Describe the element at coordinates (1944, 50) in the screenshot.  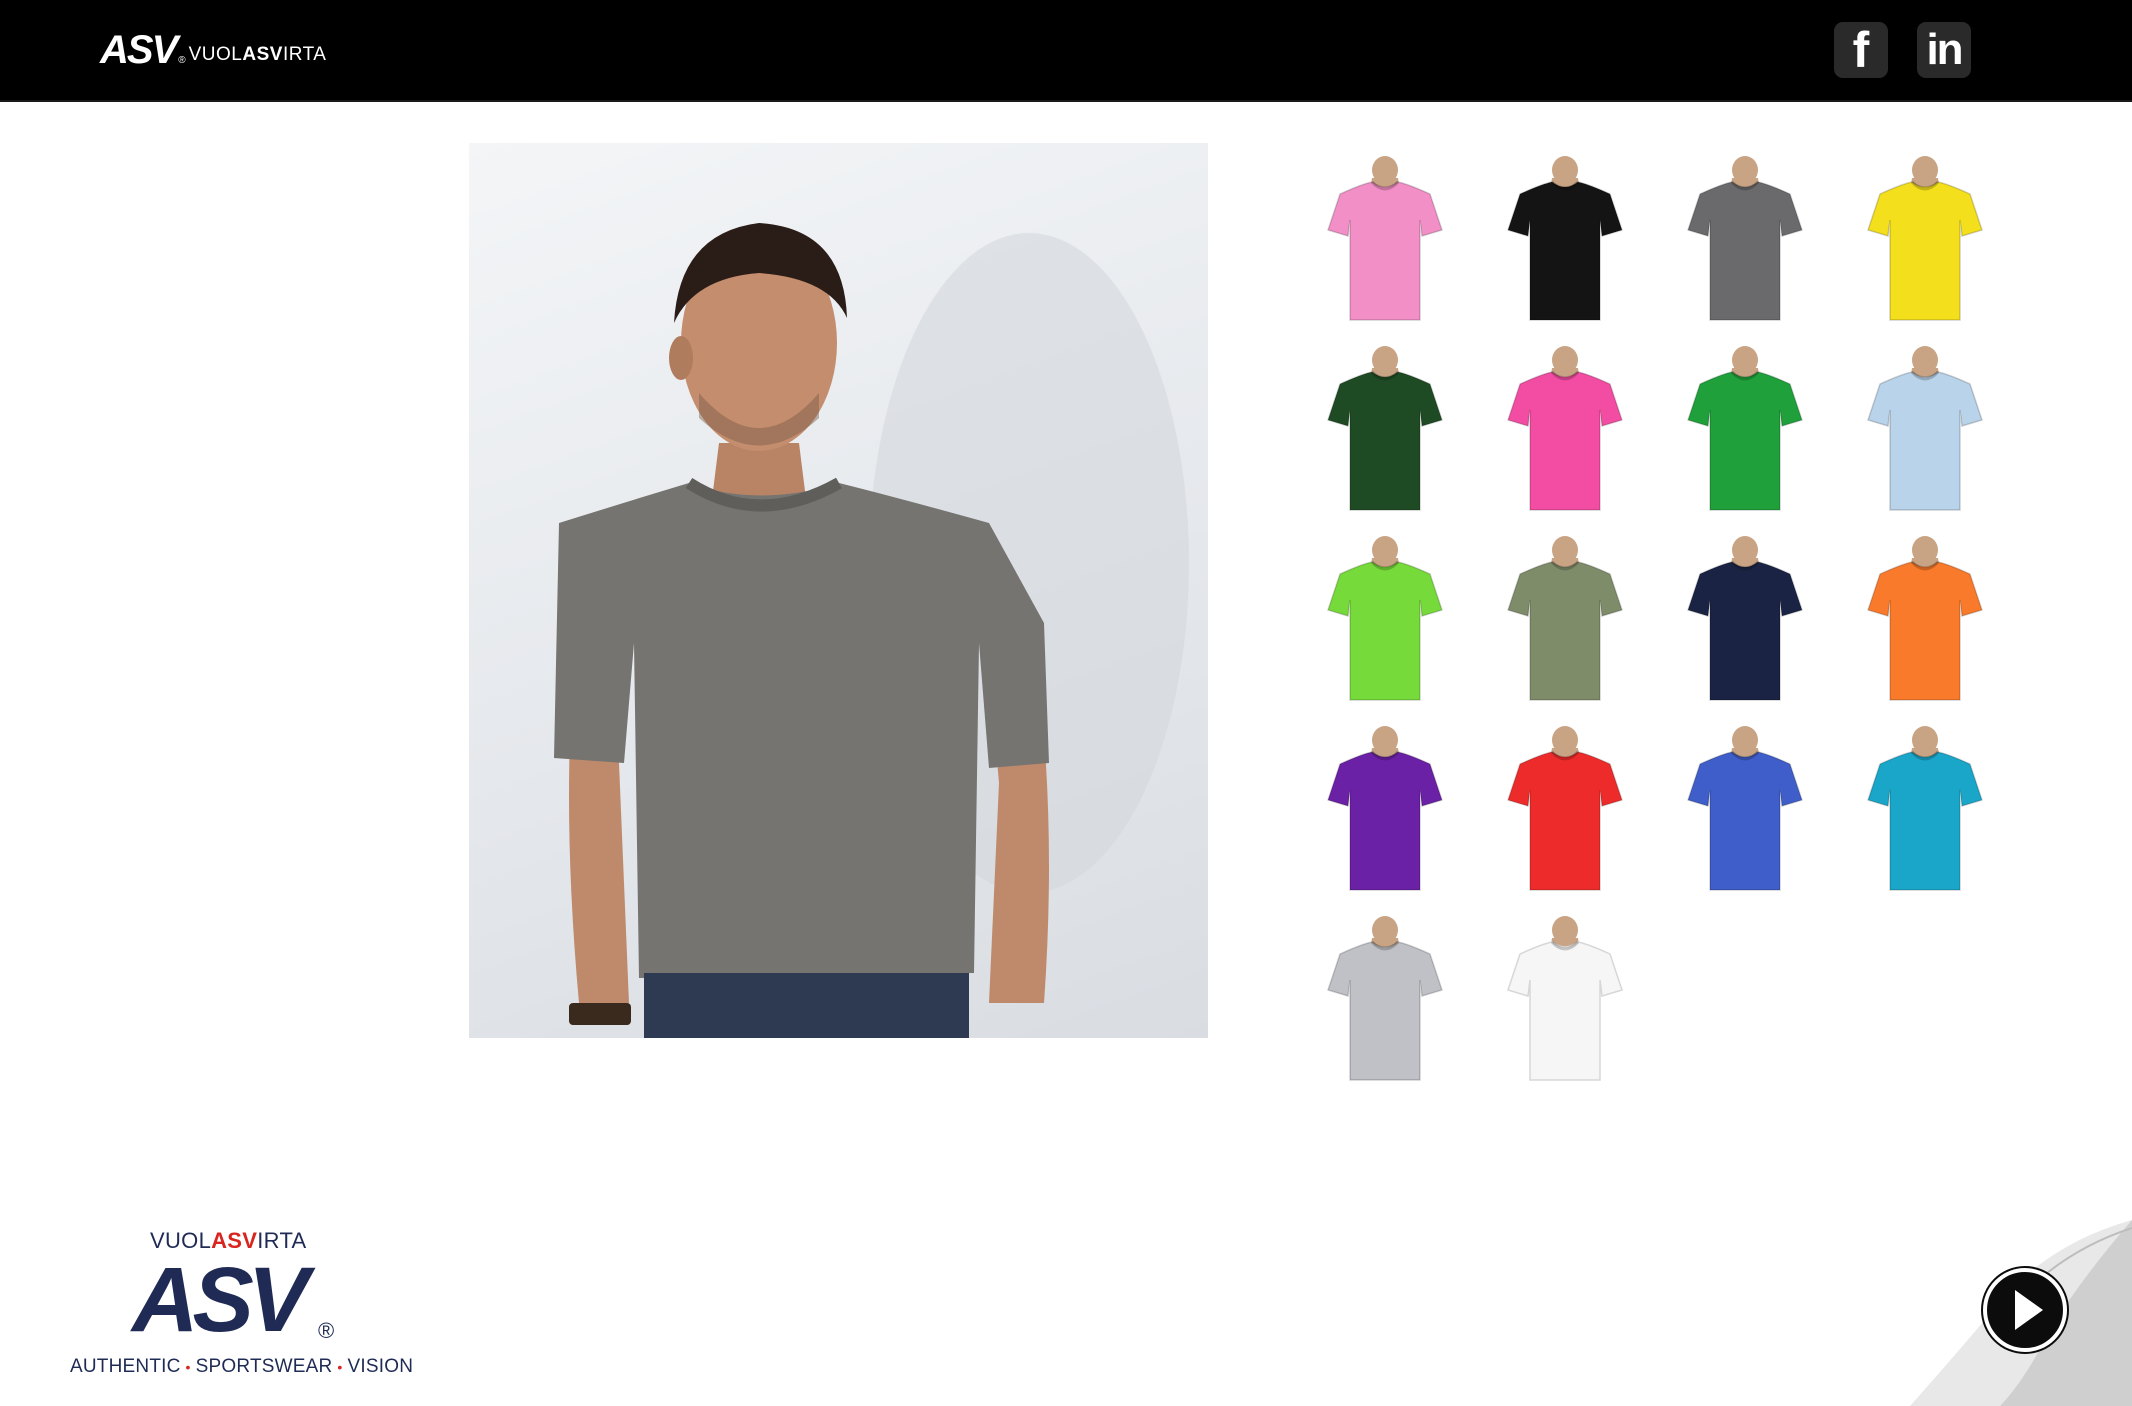
I see `linkedin-icon: in` at that location.